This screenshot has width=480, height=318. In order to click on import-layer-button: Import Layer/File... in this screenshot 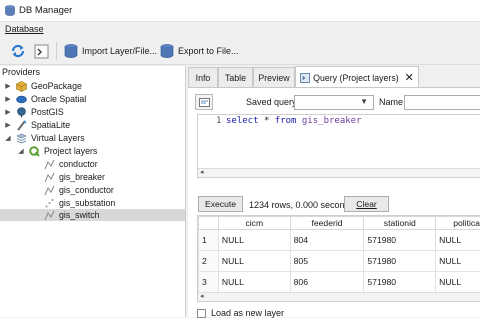, I will do `click(110, 51)`.